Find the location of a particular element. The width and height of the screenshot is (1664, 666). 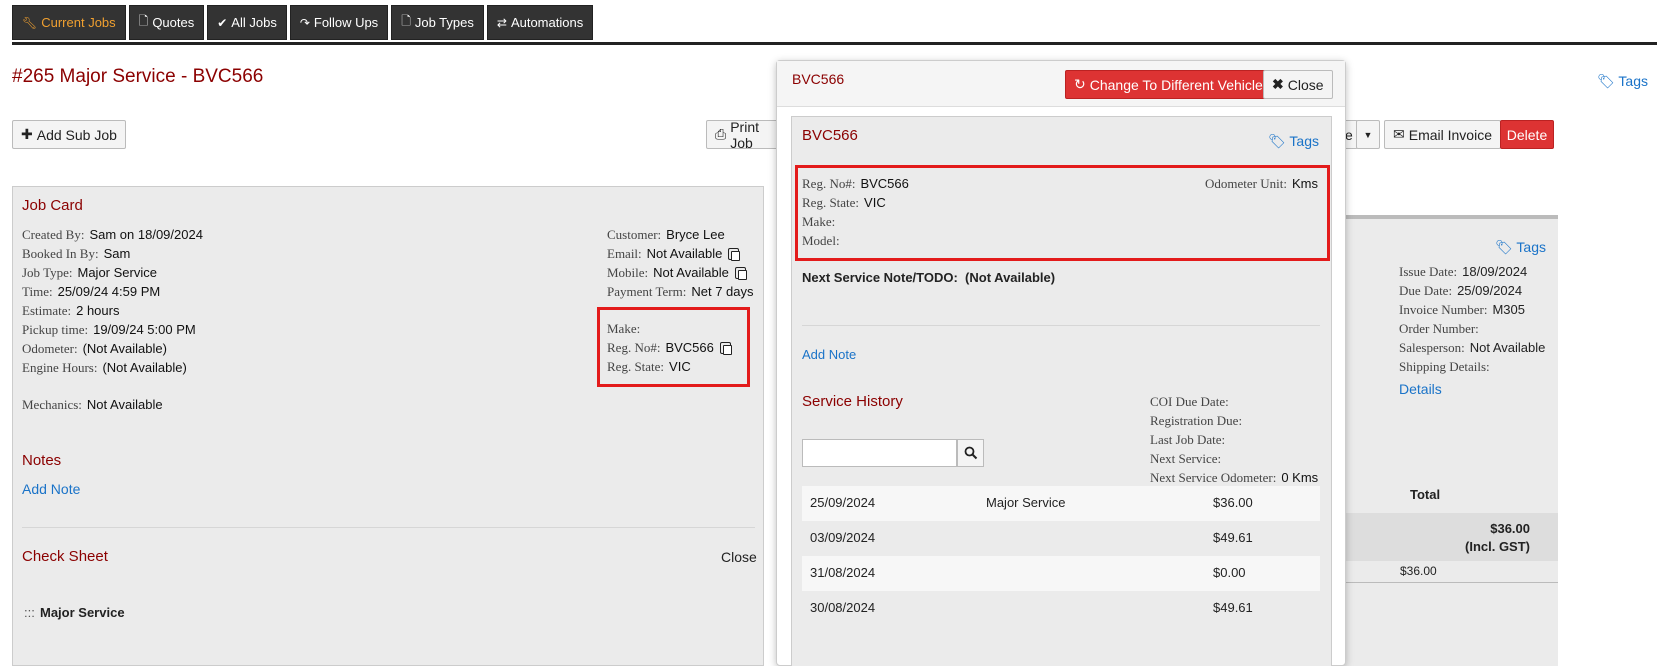

change-vehicle-button: ↻ Change To Different Vehicle is located at coordinates (1168, 84).